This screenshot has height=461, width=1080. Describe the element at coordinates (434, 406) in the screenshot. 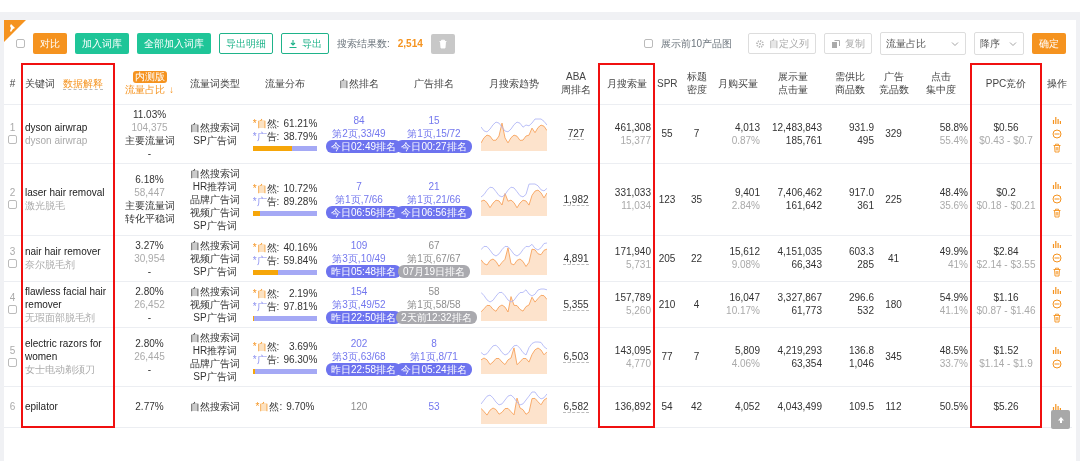

I see `rank-number: 53` at that location.